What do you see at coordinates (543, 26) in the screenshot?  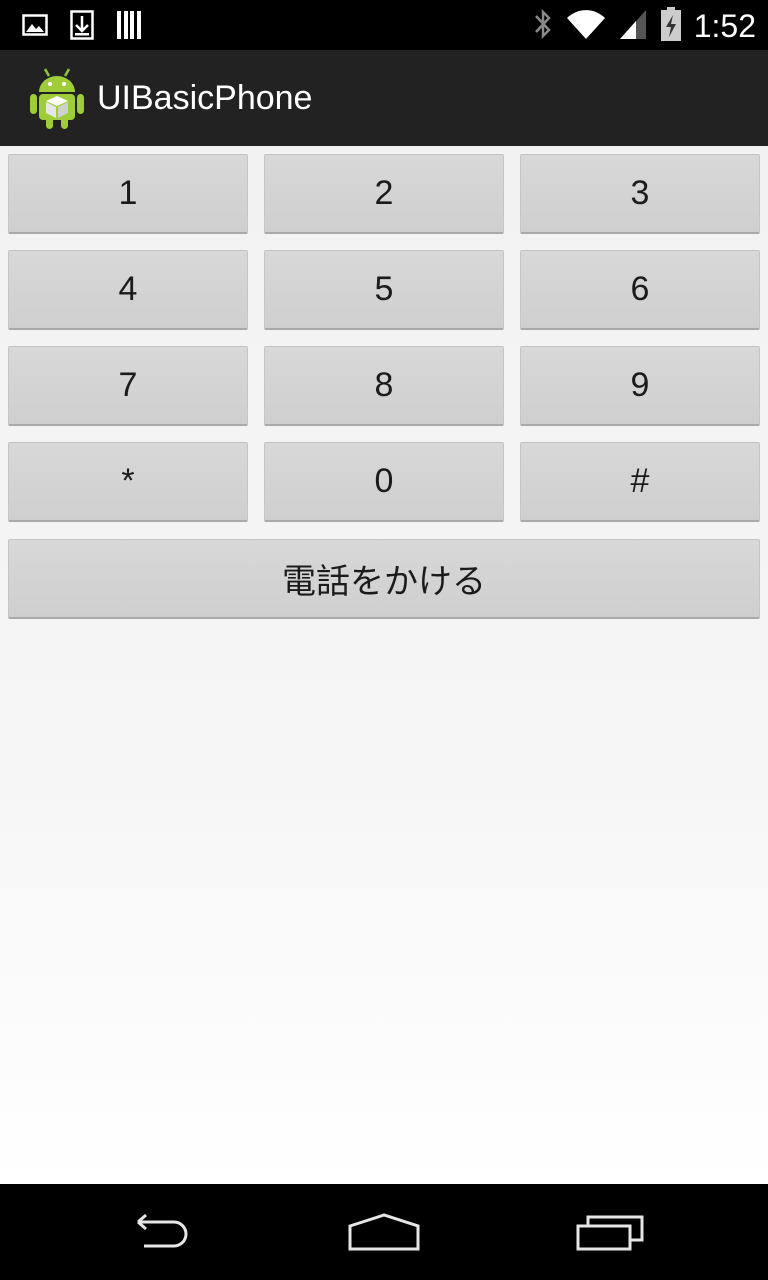 I see `bluetooth-icon` at bounding box center [543, 26].